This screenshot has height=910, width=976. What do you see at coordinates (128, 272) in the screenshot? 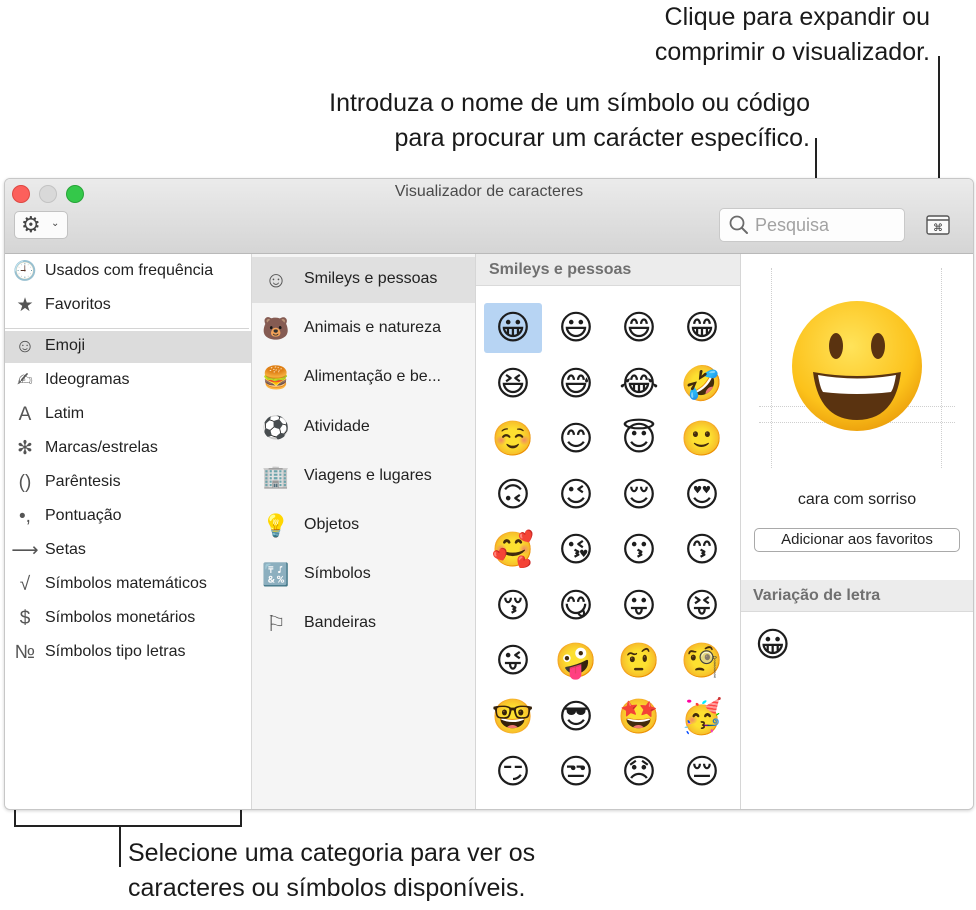
I see `sidebar-item-usados-com-frequência: 🕘 Usados com frequência` at bounding box center [128, 272].